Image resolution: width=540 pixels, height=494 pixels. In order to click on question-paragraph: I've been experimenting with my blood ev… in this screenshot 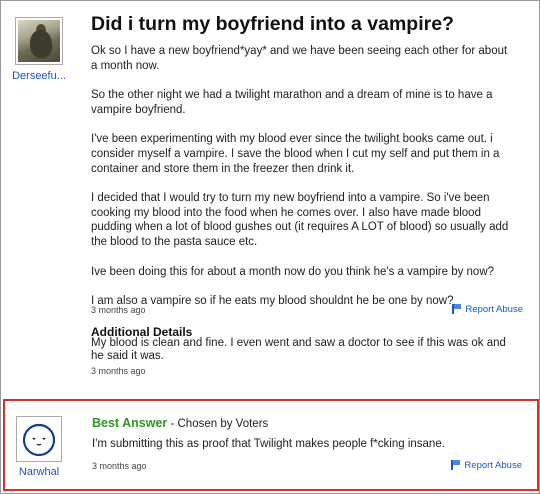, I will do `click(295, 154)`.